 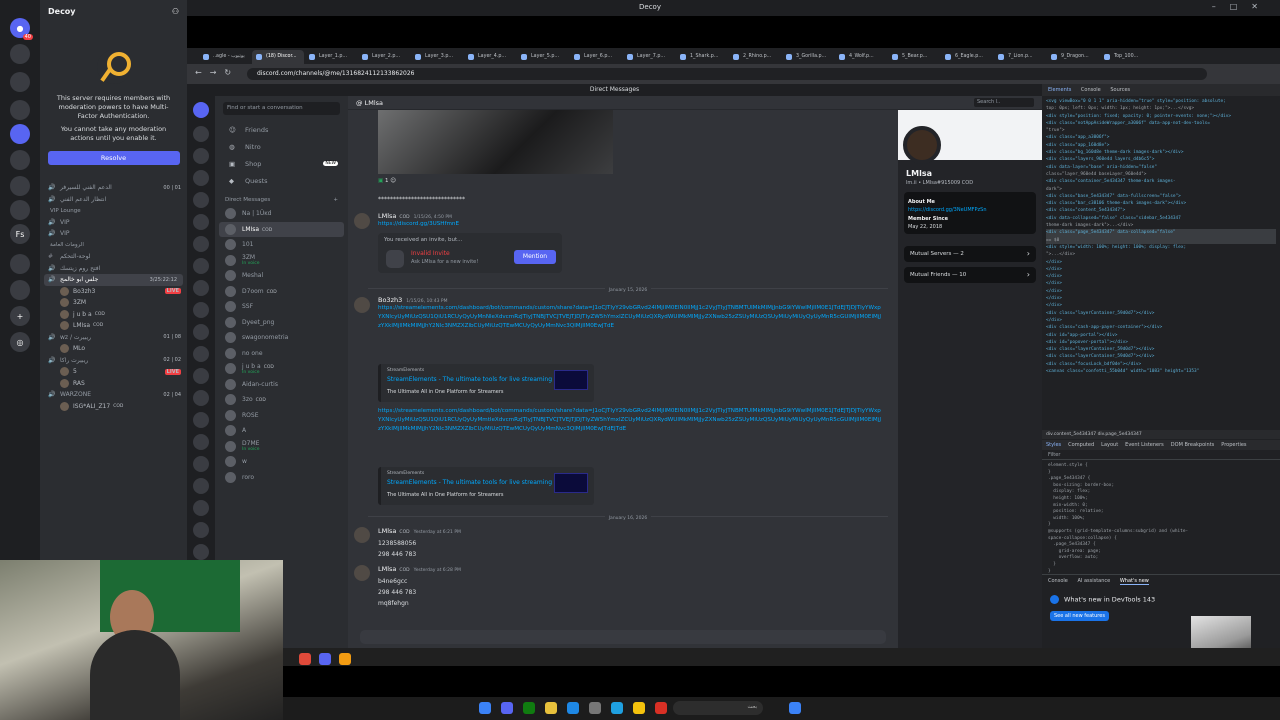 What do you see at coordinates (113, 280) in the screenshot?
I see `channel-item: 🔊 جلس ابو خالمج 3/25:22:12` at bounding box center [113, 280].